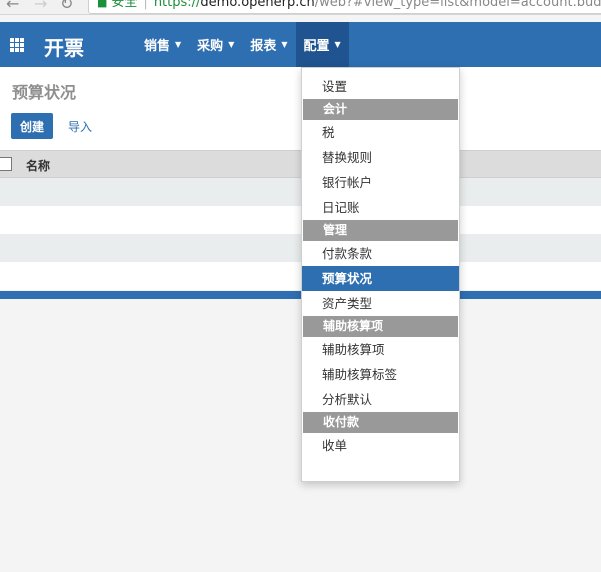  What do you see at coordinates (40, 6) in the screenshot?
I see `forward-arrow-icon: →` at bounding box center [40, 6].